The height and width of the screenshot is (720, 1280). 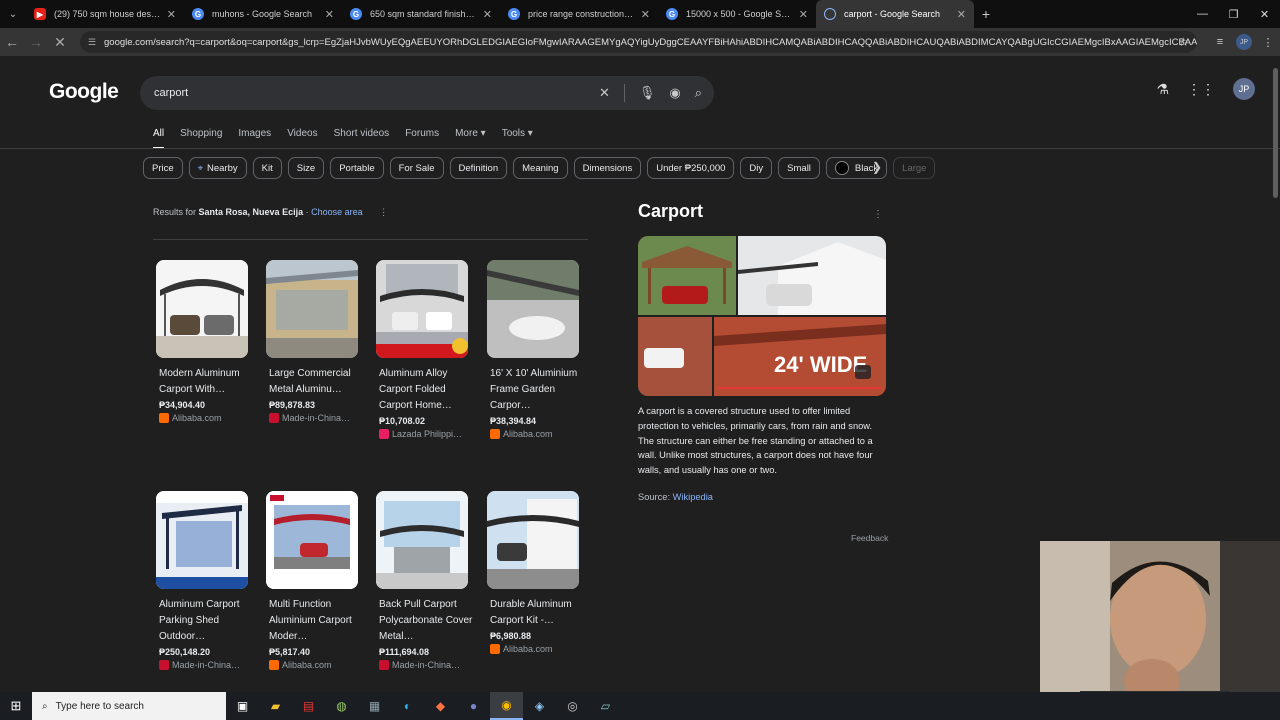 What do you see at coordinates (105, 14) in the screenshot?
I see `browser-tab: ▶ (29) 750 sqm house design phi ✕` at bounding box center [105, 14].